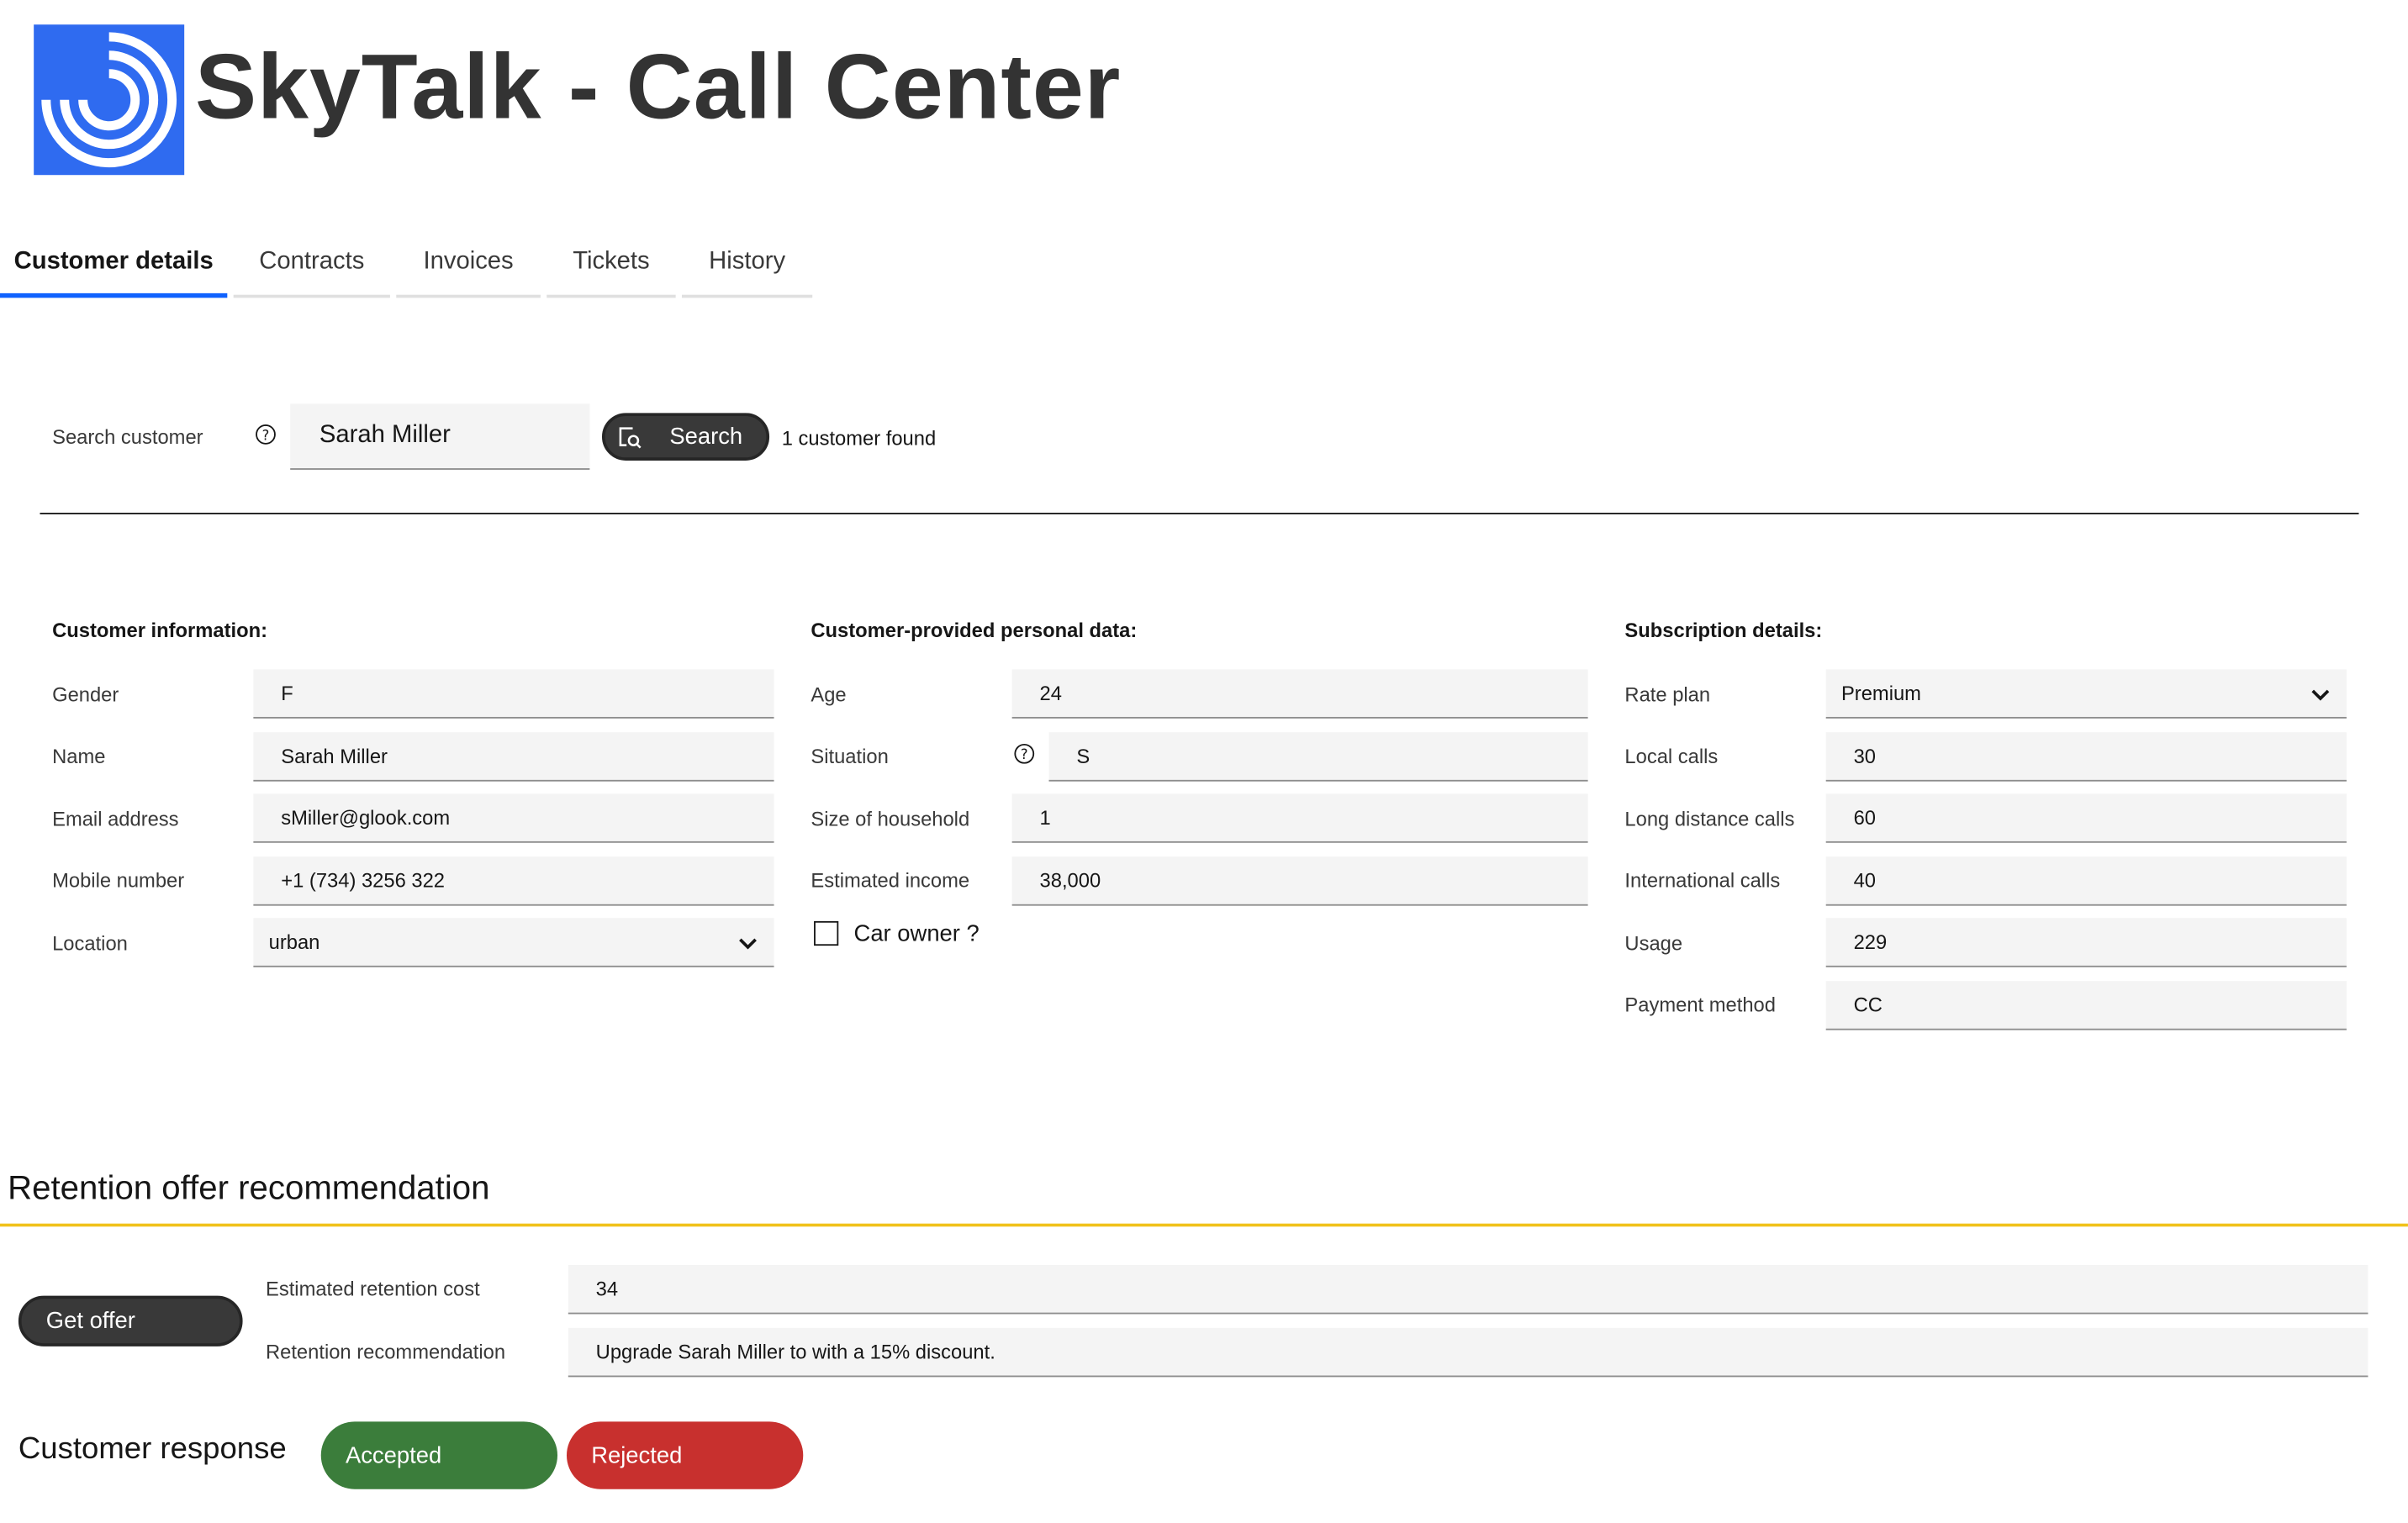 The image size is (2408, 1523). I want to click on long-distance-field: 60, so click(2086, 818).